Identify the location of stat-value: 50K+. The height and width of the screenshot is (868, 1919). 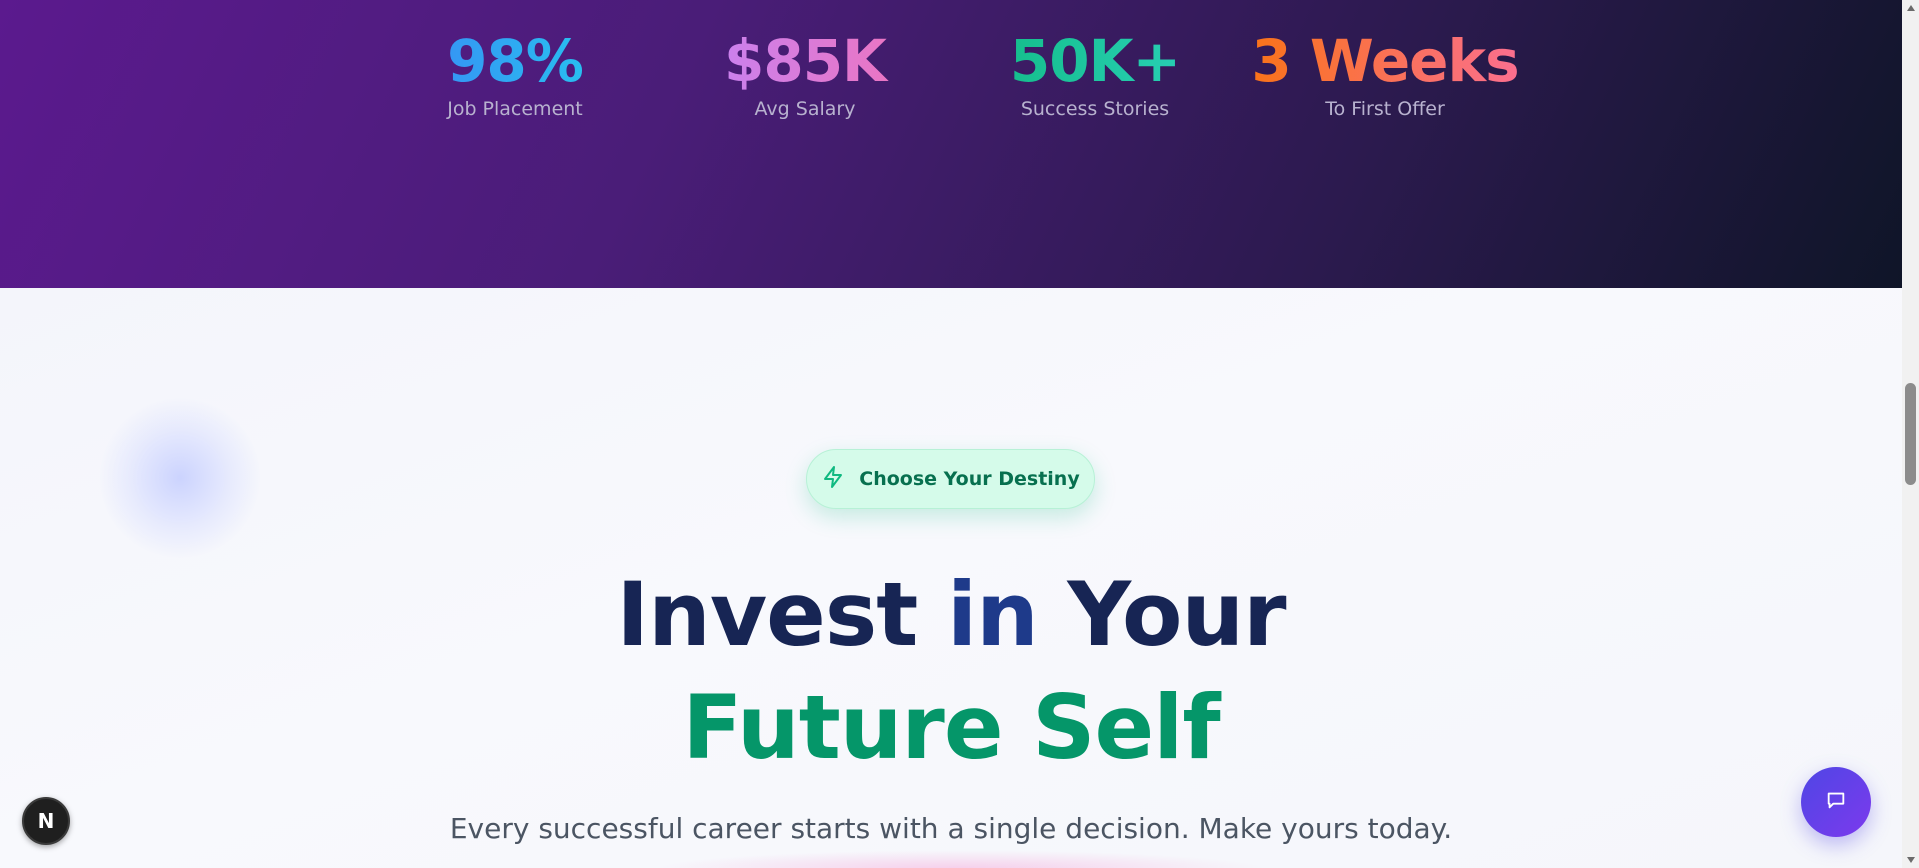
(1095, 61).